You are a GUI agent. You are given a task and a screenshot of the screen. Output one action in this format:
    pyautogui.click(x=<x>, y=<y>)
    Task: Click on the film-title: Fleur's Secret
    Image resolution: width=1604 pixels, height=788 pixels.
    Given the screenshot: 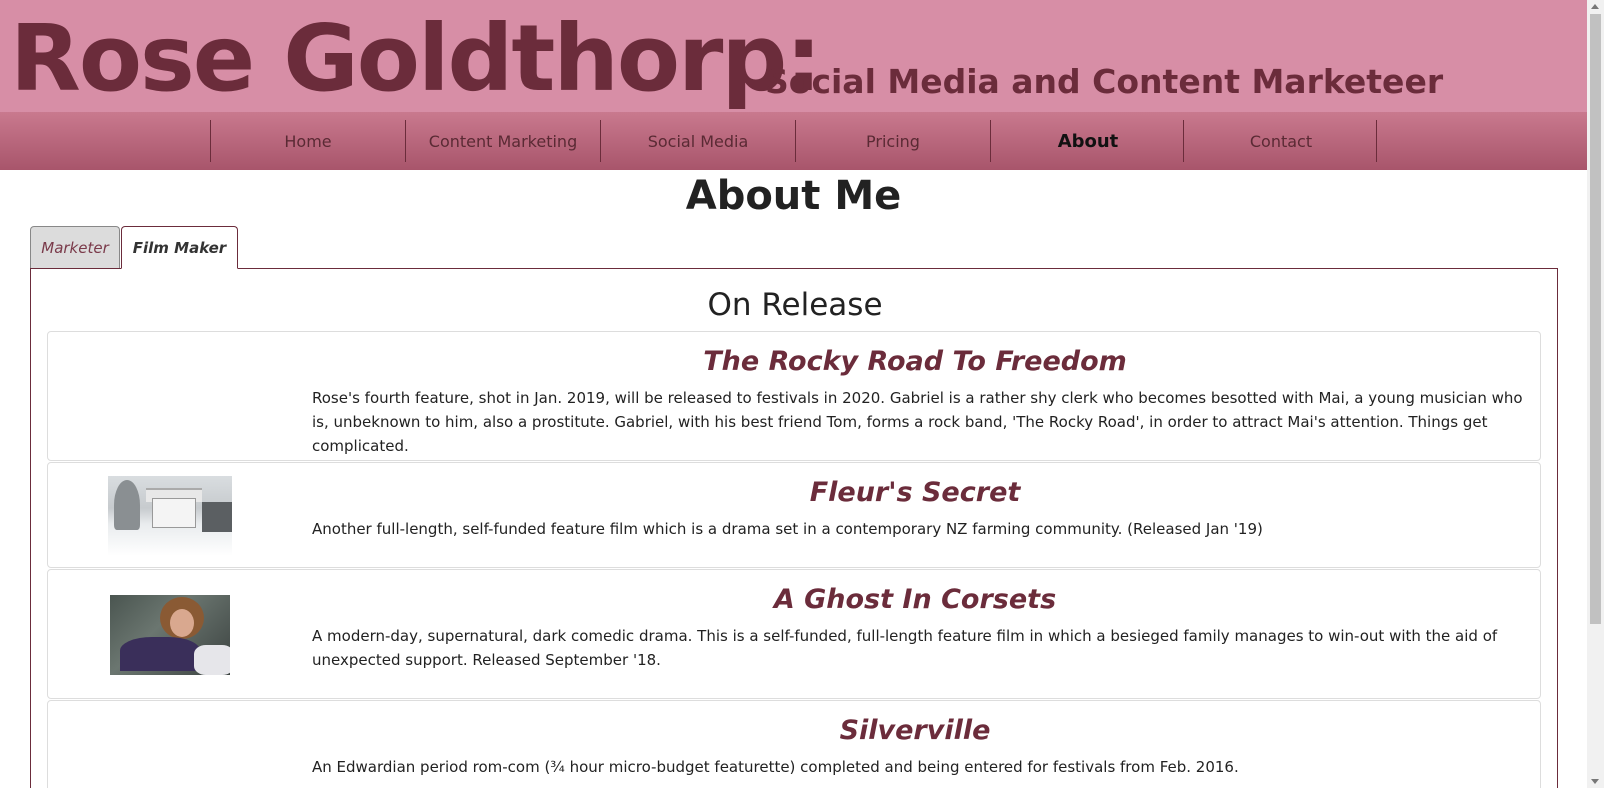 What is the action you would take?
    pyautogui.click(x=915, y=492)
    